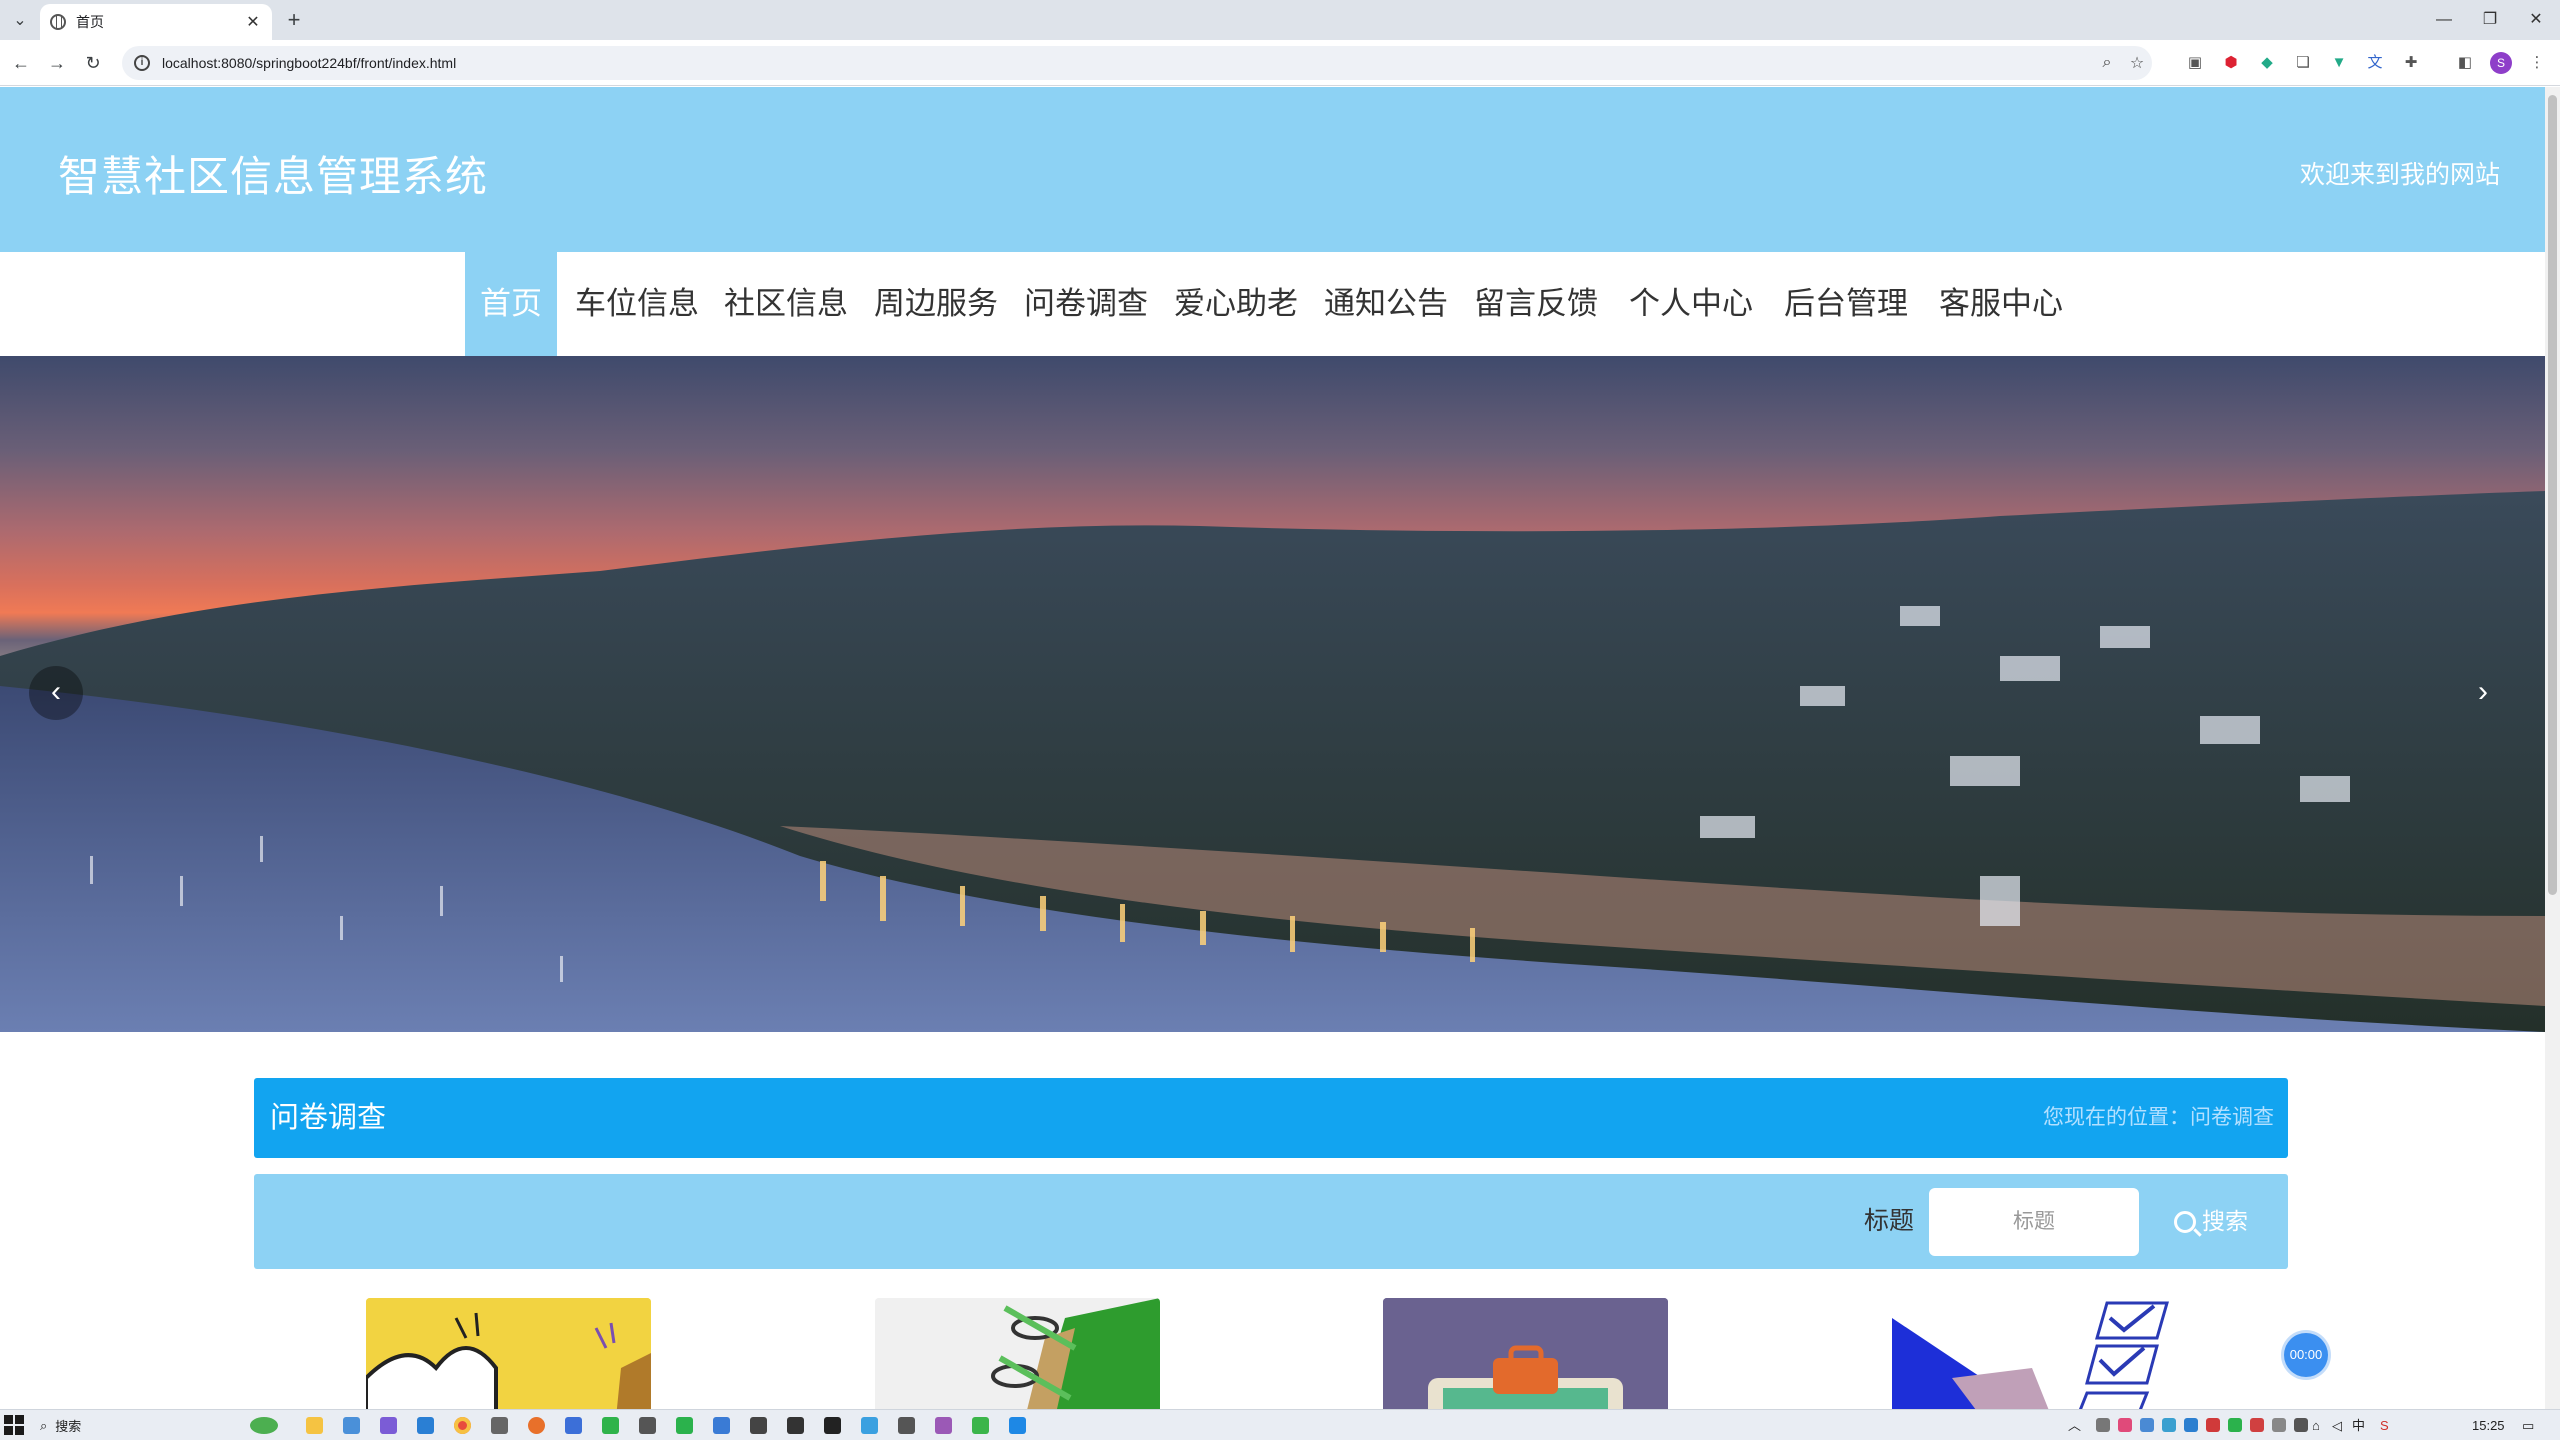 This screenshot has height=1441, width=2560. I want to click on search-bar: 标题 搜索, so click(1271, 1221).